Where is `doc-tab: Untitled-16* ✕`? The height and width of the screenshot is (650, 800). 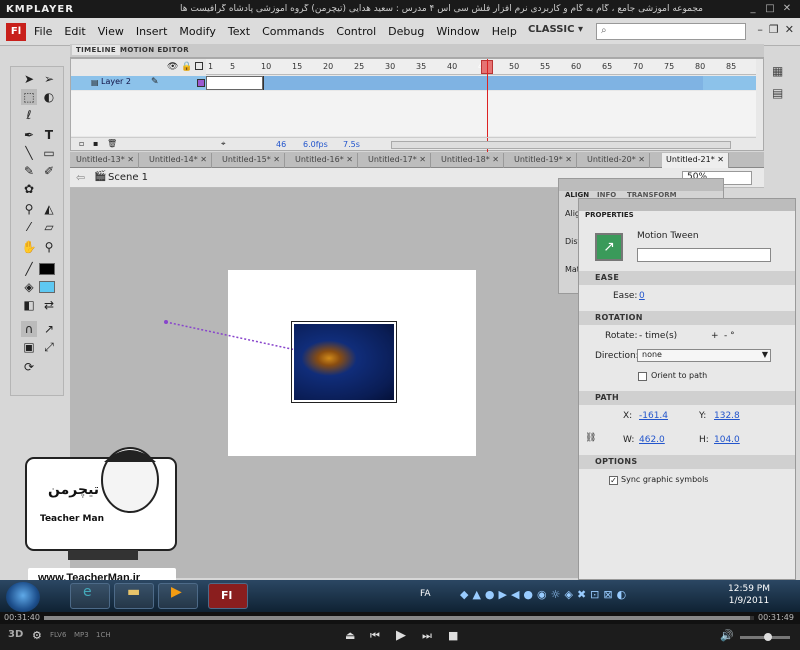
doc-tab: Untitled-16* ✕ is located at coordinates (324, 160).